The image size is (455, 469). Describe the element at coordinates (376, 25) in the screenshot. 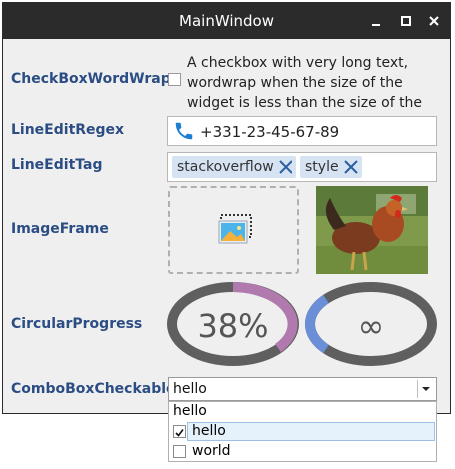

I see `minimize-icon` at that location.